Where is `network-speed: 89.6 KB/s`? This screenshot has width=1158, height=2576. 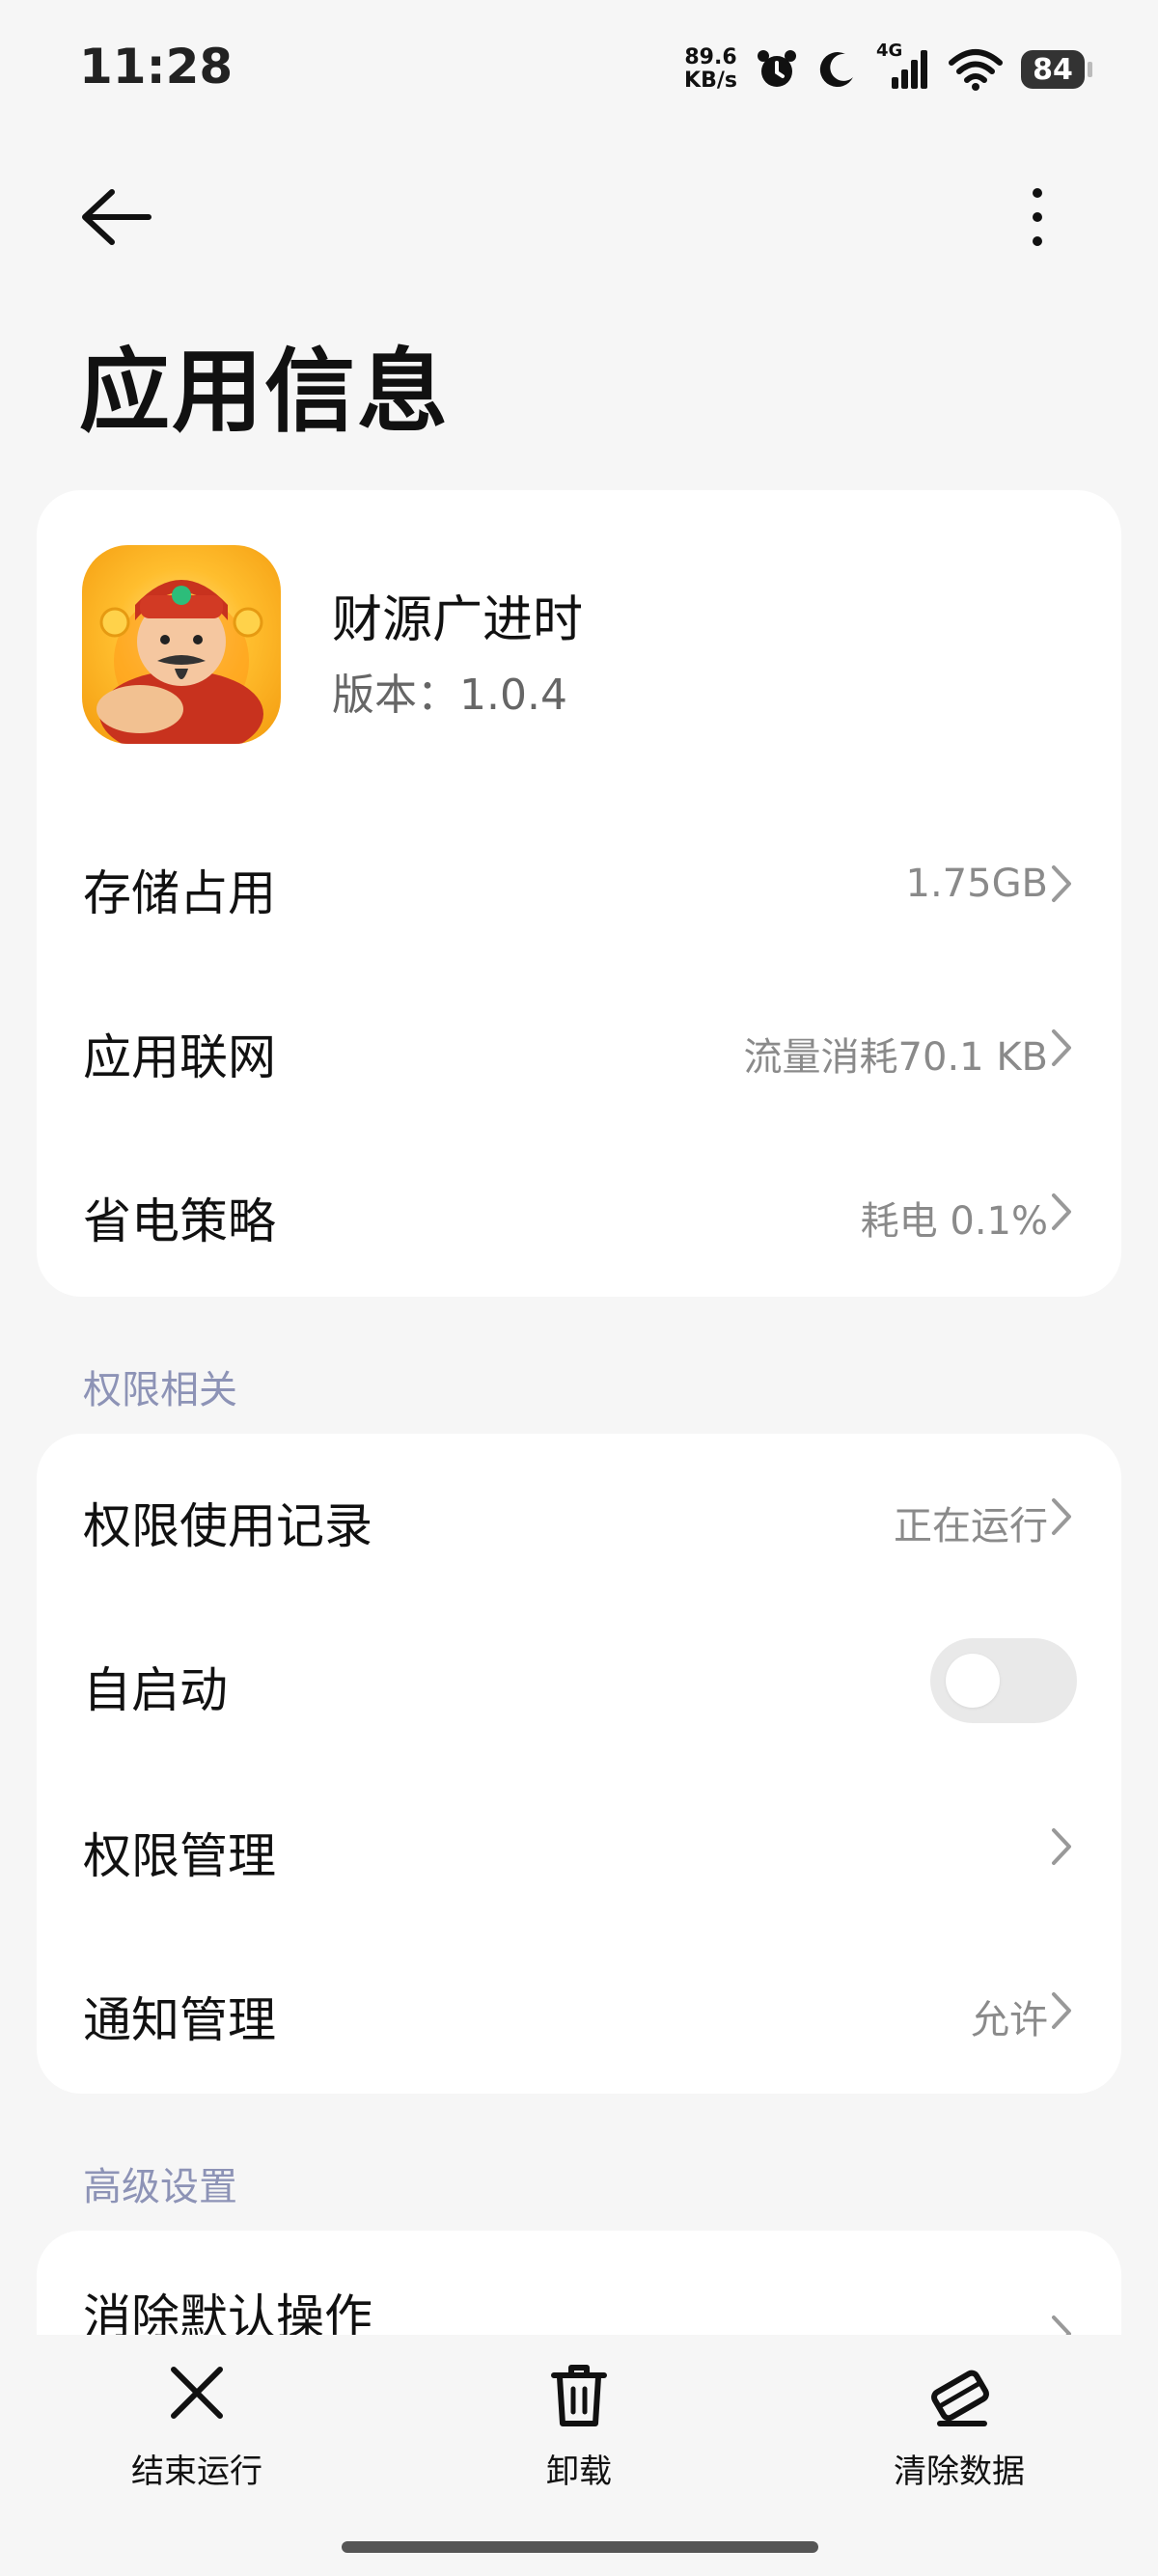 network-speed: 89.6 KB/s is located at coordinates (710, 69).